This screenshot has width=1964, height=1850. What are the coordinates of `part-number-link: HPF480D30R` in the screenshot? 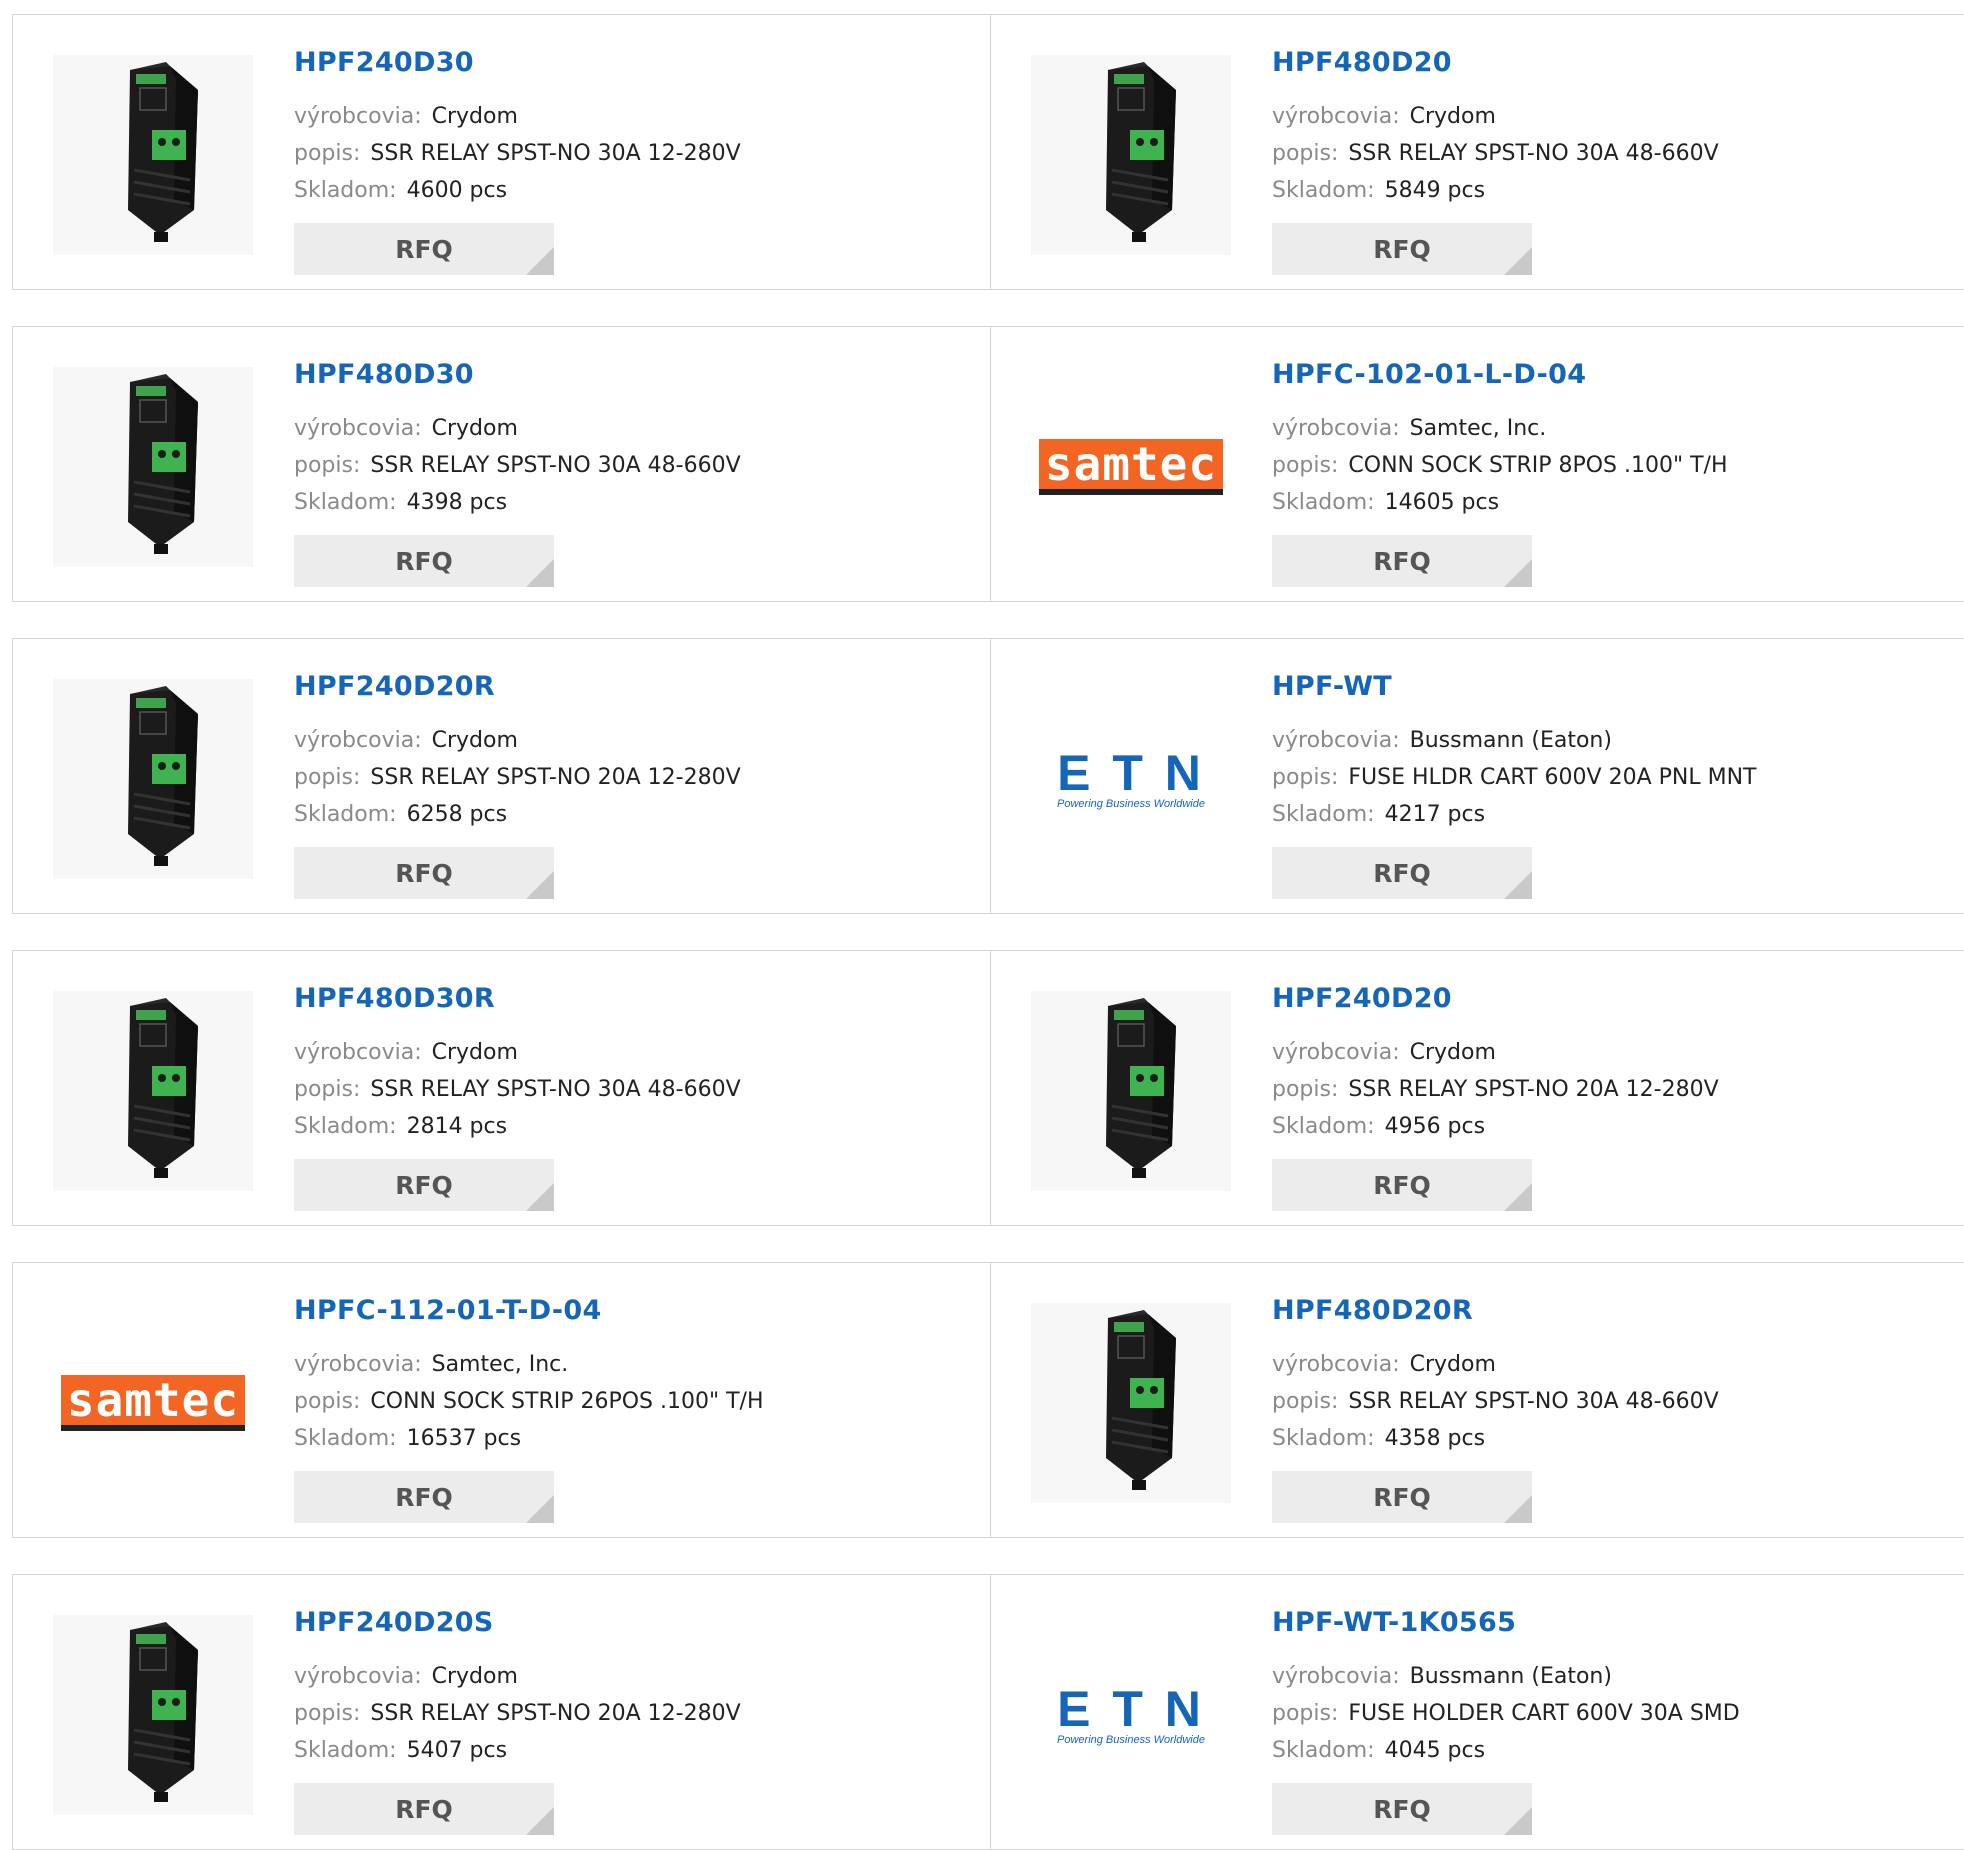 It's located at (517, 998).